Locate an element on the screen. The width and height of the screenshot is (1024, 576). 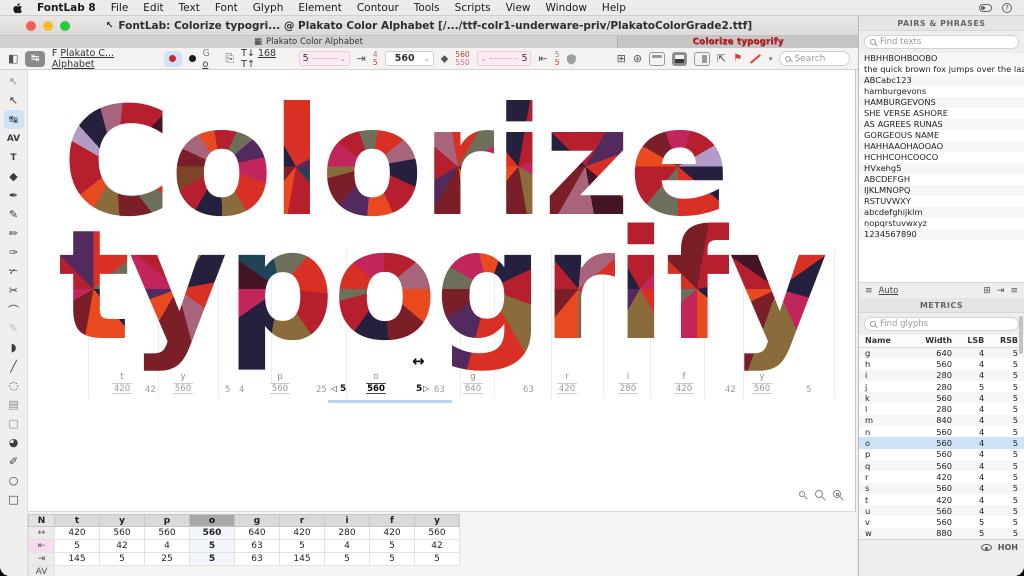
metrics-row-m: m 840 4 5 is located at coordinates (941, 420).